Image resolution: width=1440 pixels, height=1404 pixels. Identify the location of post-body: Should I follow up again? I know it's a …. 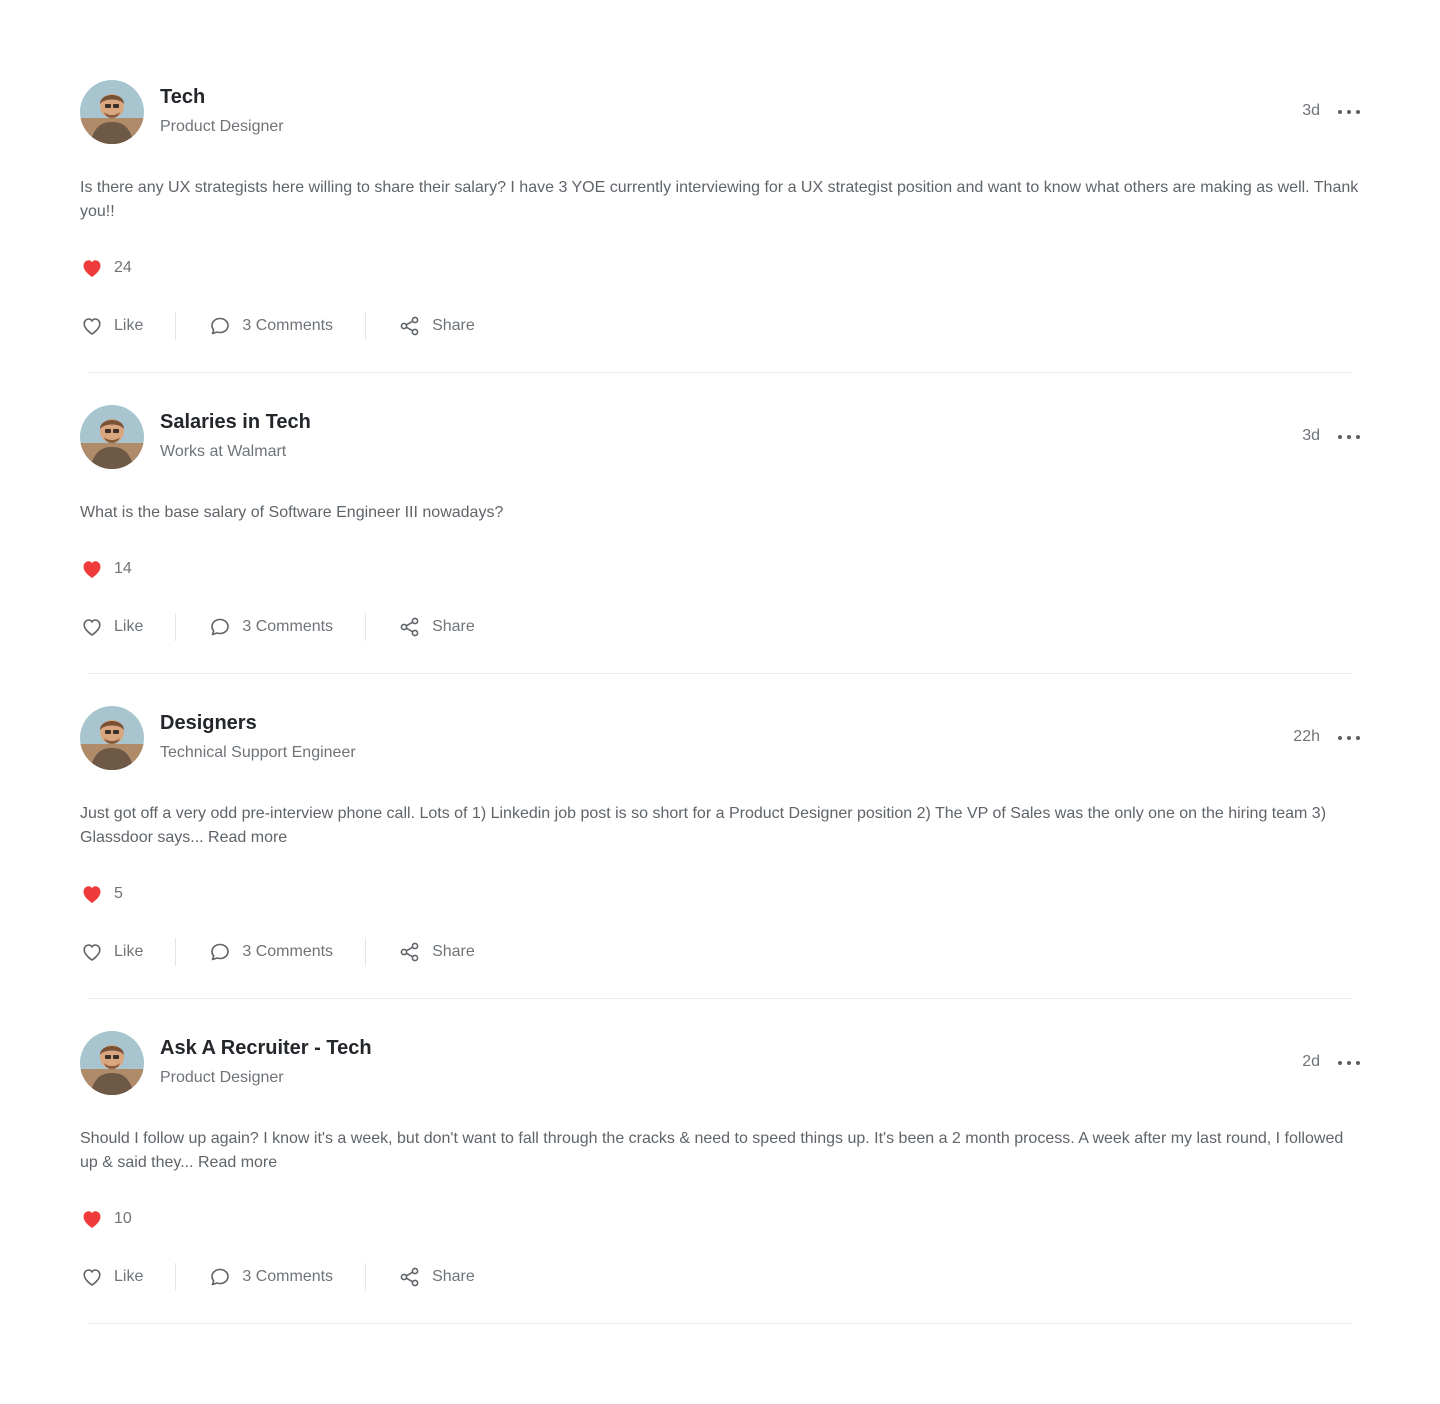
(720, 1151).